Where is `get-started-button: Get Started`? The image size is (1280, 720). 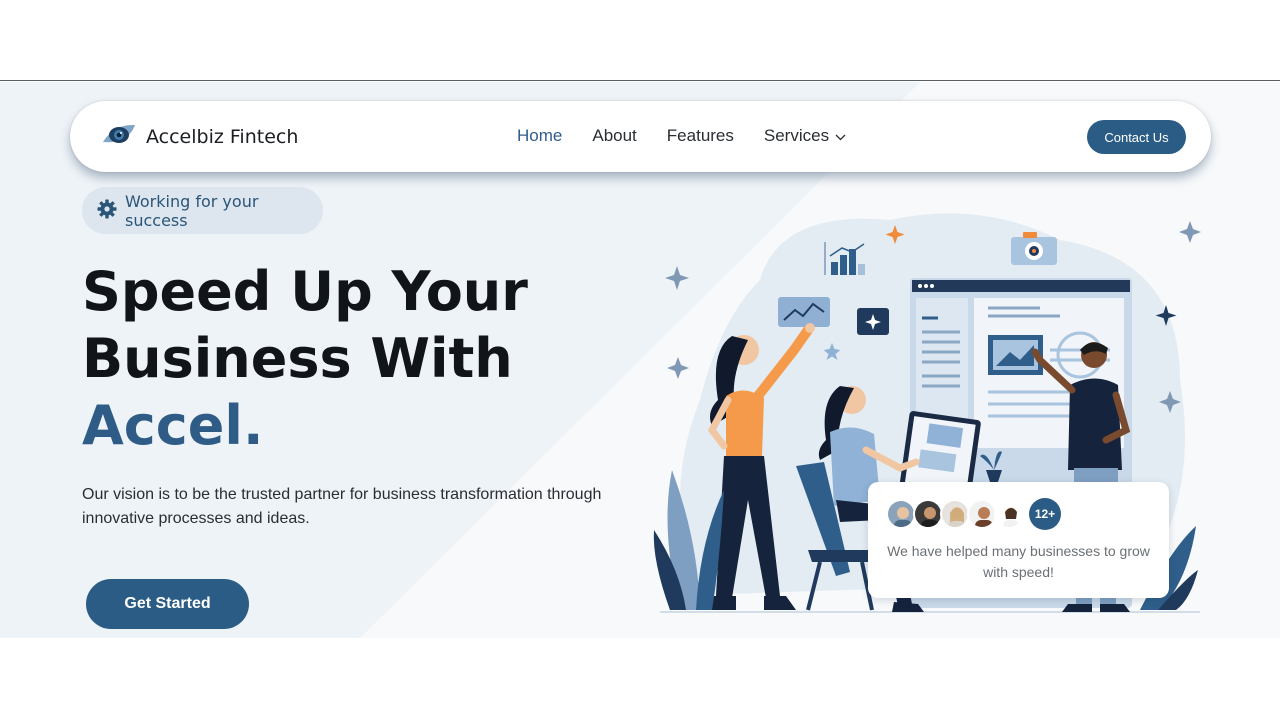
get-started-button: Get Started is located at coordinates (167, 604).